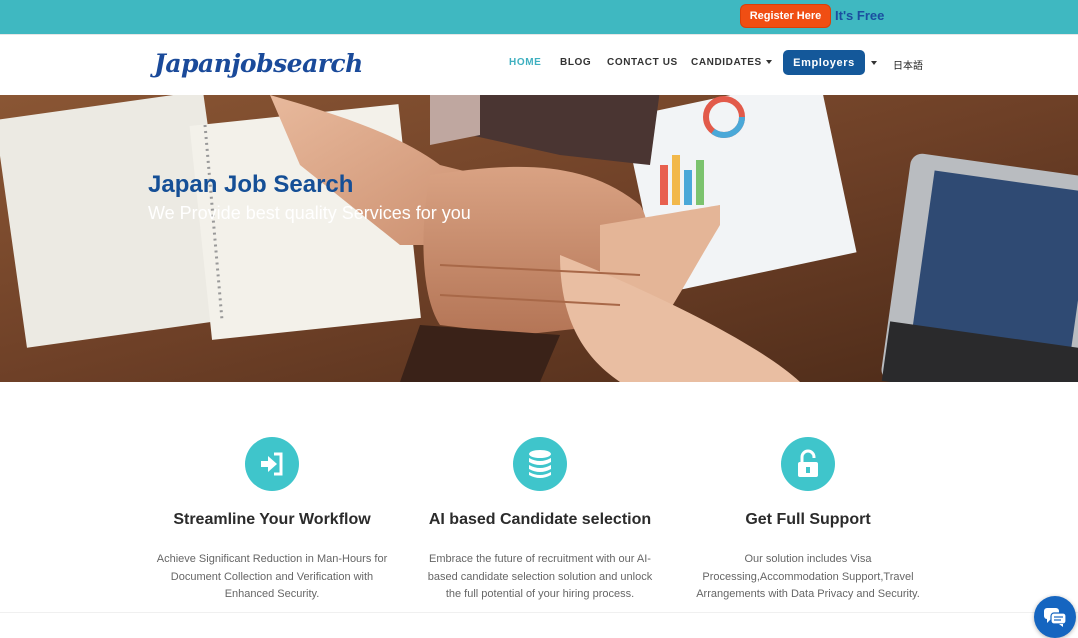 Image resolution: width=1078 pixels, height=638 pixels. I want to click on feature-title: Get Full Support, so click(808, 519).